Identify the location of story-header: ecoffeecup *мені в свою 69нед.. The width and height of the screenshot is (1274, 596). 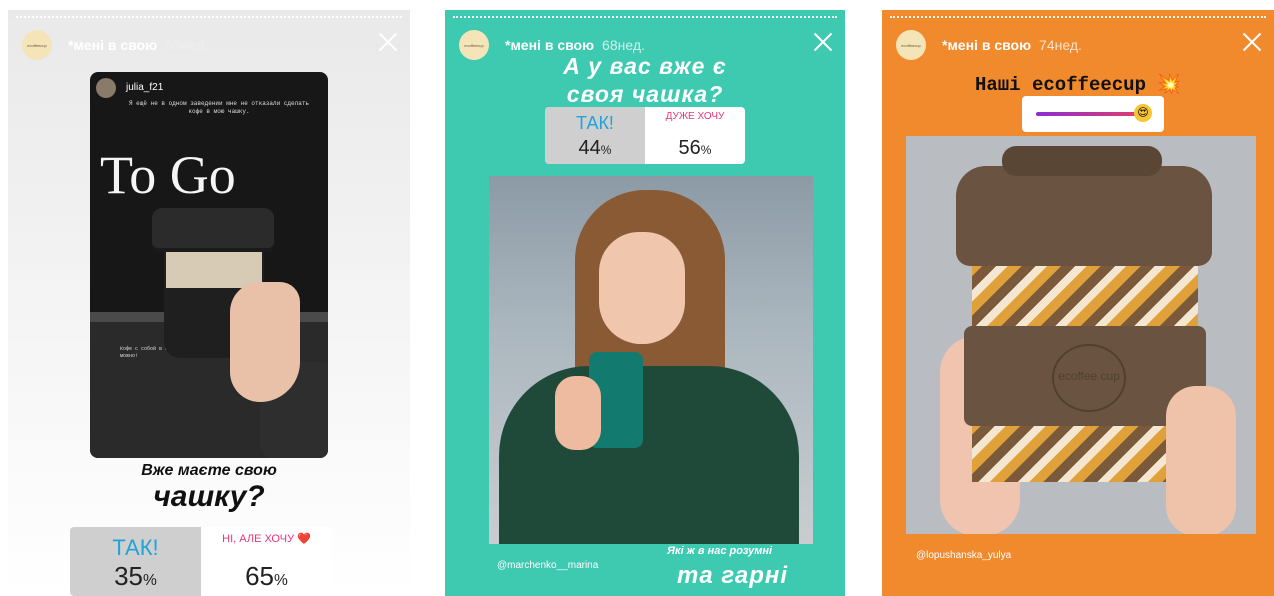
(211, 45).